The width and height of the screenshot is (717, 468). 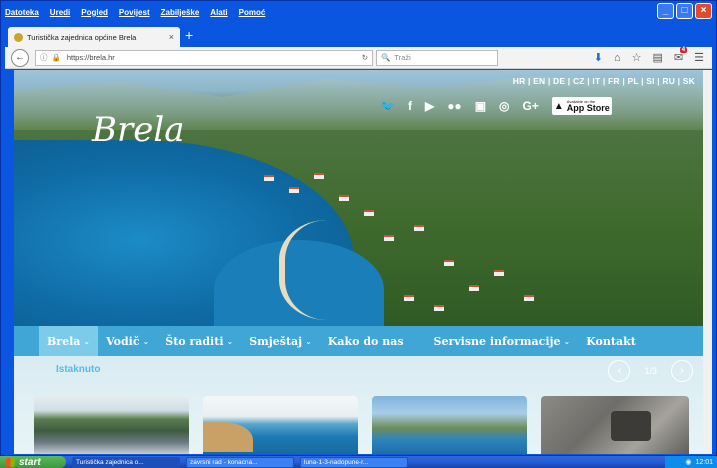 I want to click on menu-edit: Uredi, so click(x=60, y=12).